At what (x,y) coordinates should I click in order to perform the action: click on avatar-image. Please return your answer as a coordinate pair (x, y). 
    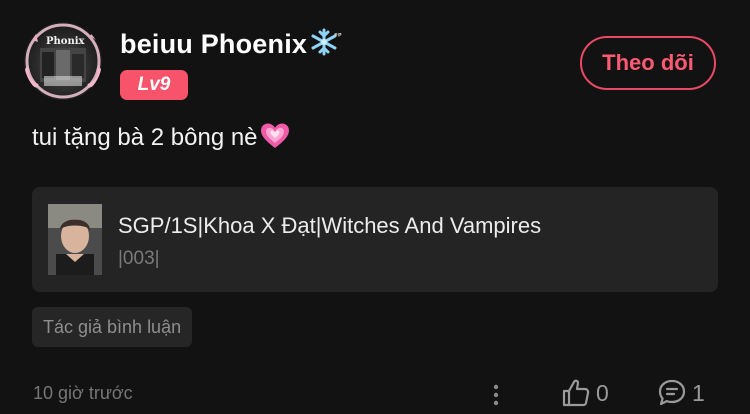
    Looking at the image, I should click on (63, 61).